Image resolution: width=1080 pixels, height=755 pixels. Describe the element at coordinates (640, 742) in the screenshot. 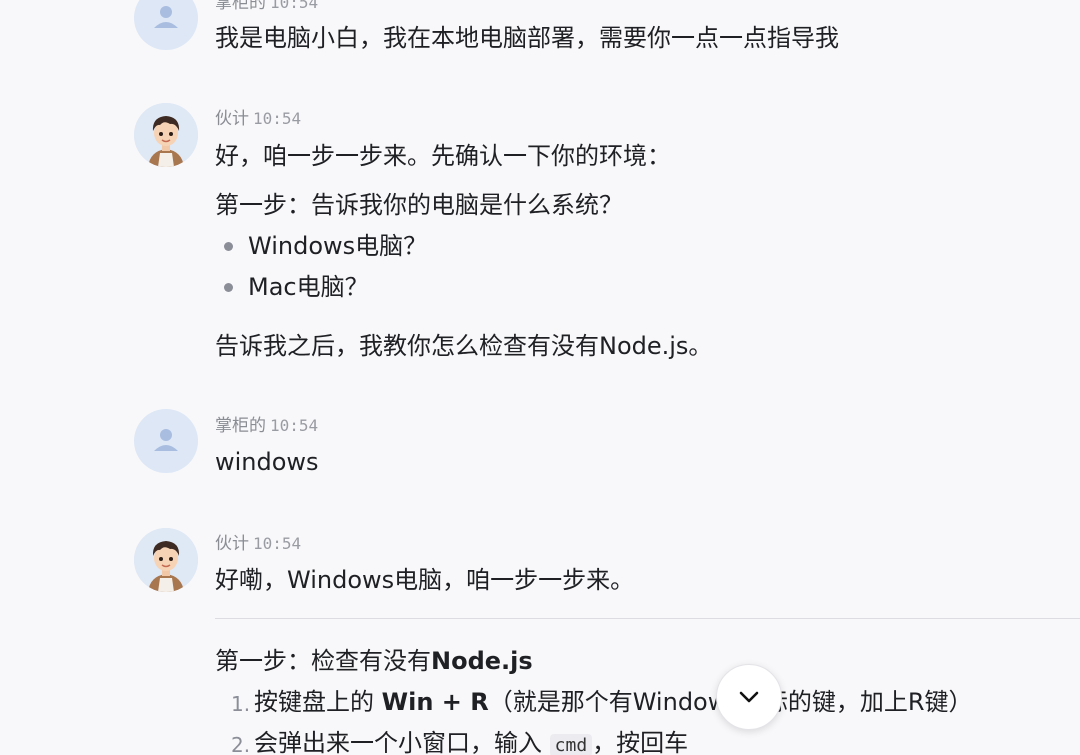

I see `step-text: ，按回车` at that location.